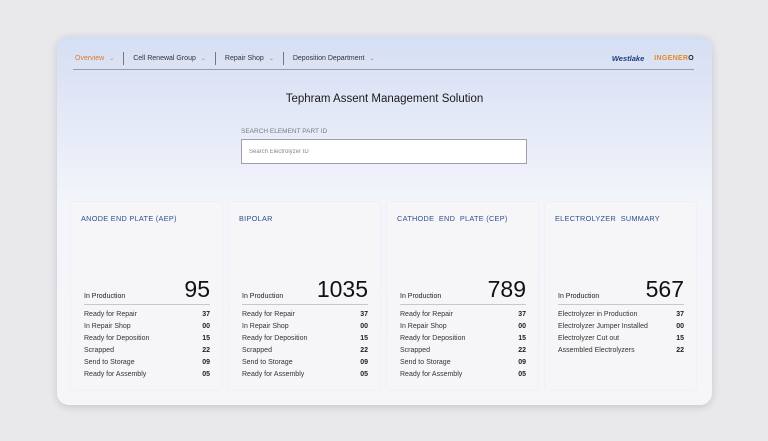  What do you see at coordinates (589, 338) in the screenshot?
I see `status-label: Electrolyzer Cut out` at bounding box center [589, 338].